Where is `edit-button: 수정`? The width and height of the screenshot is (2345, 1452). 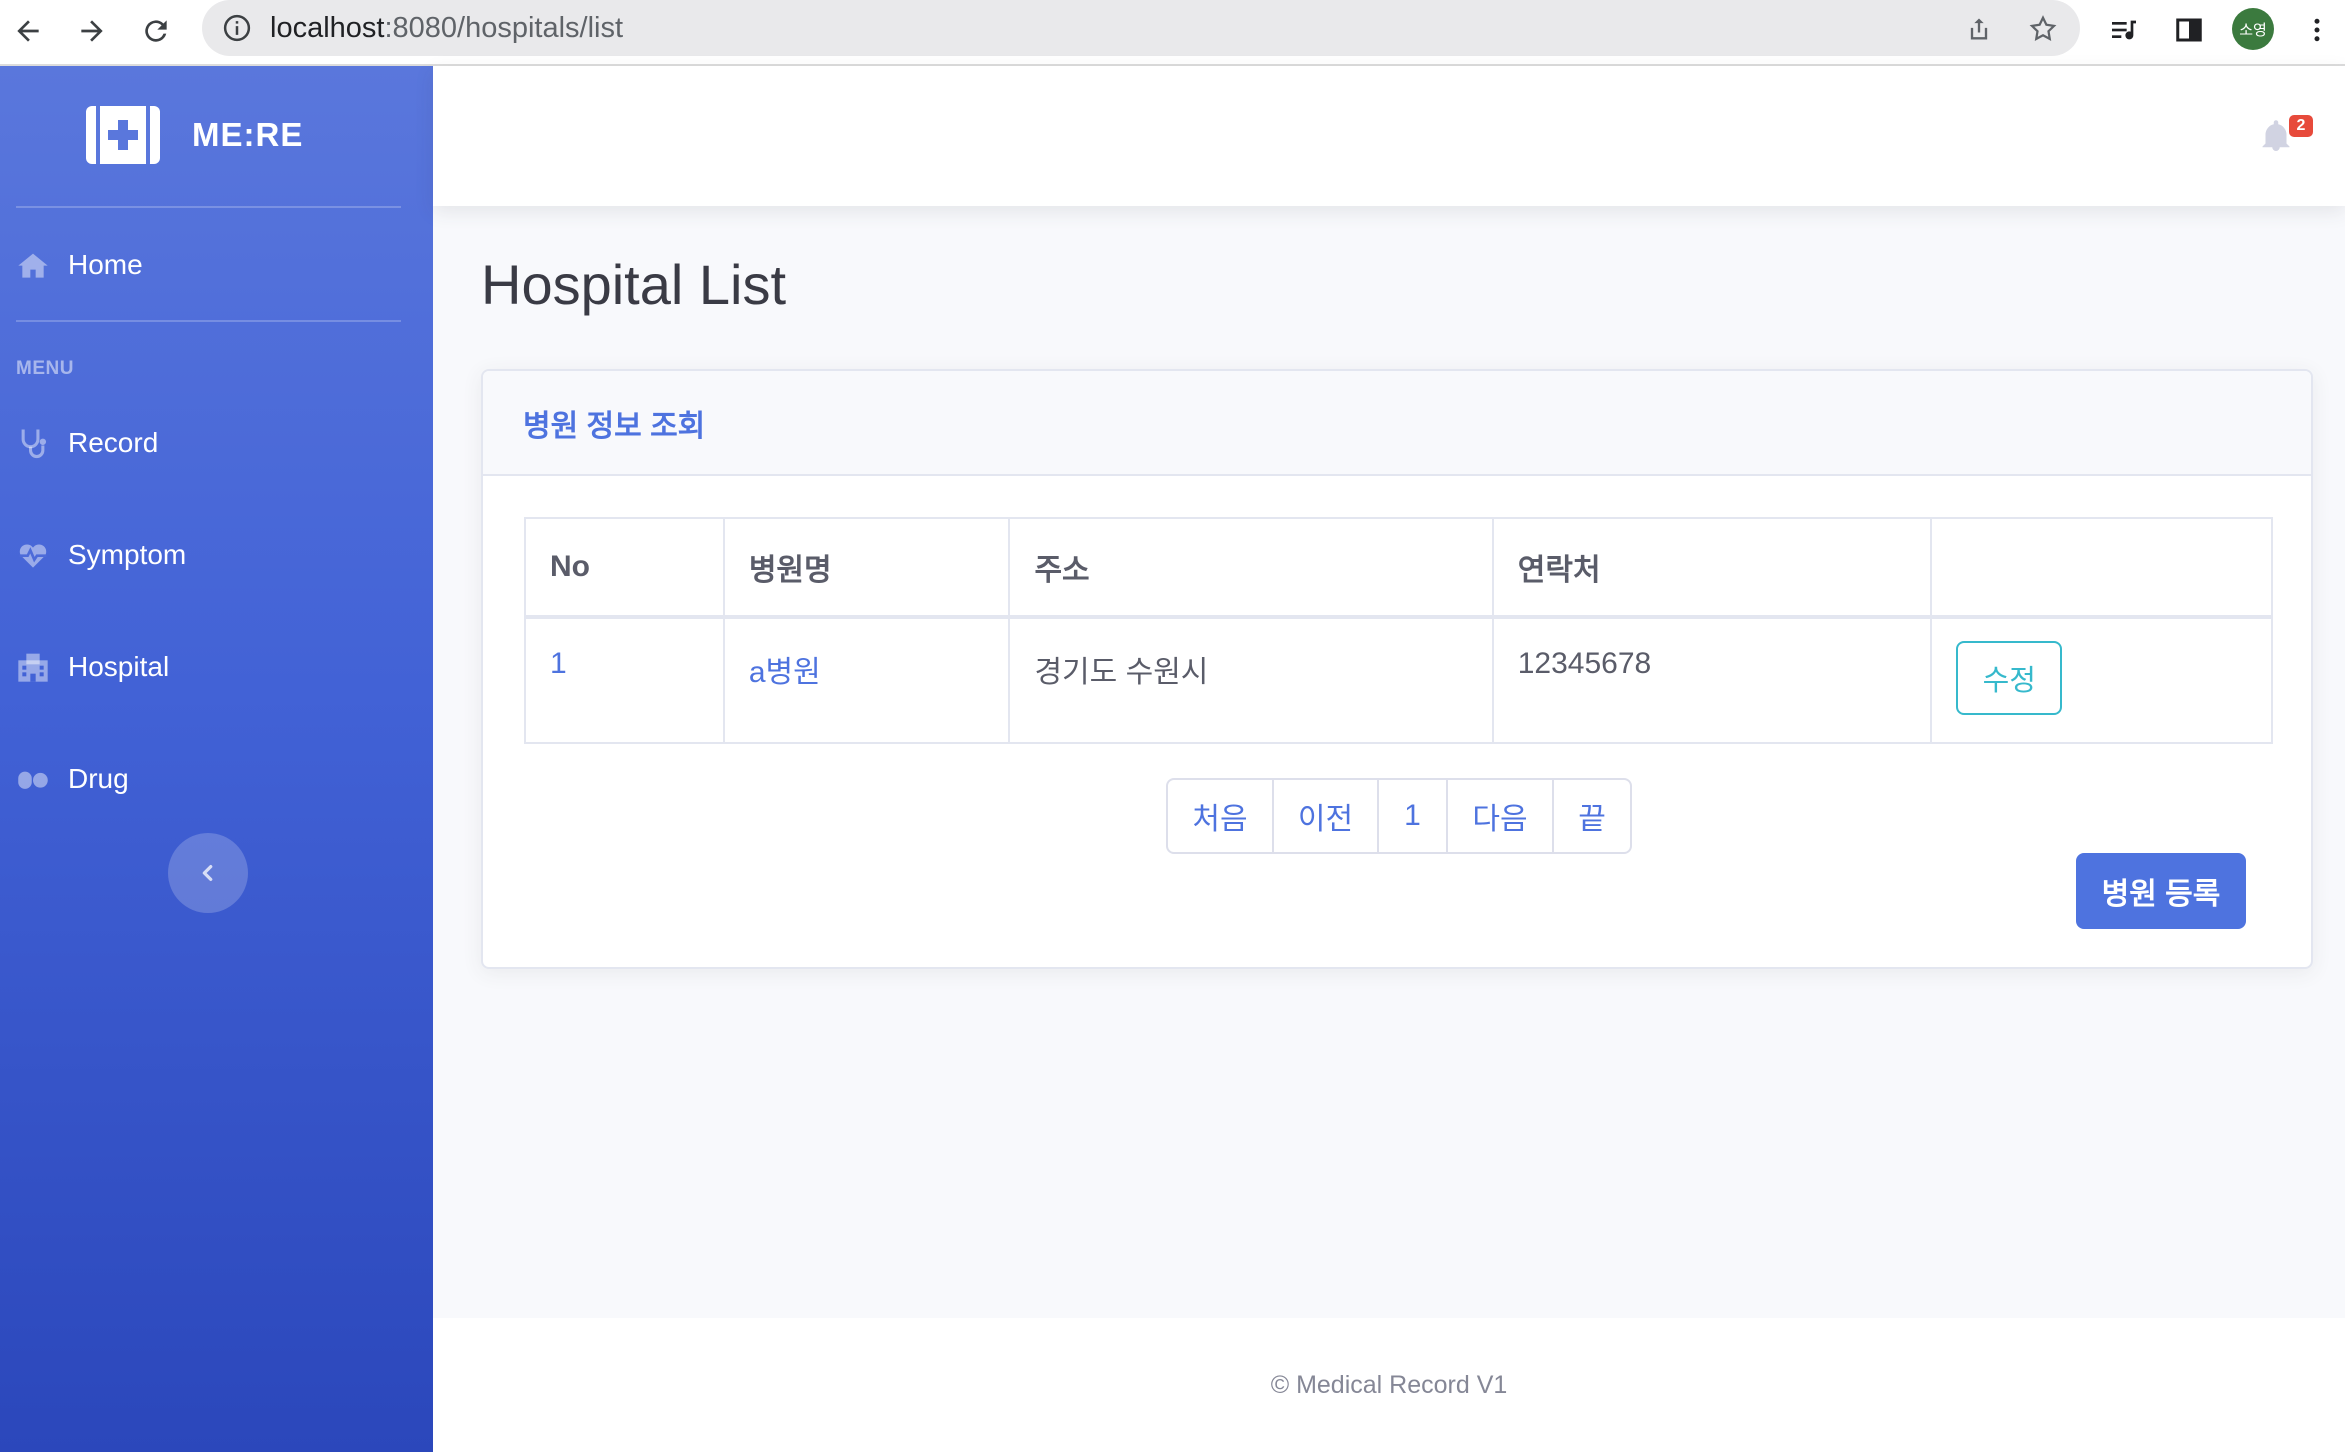
edit-button: 수정 is located at coordinates (2009, 678).